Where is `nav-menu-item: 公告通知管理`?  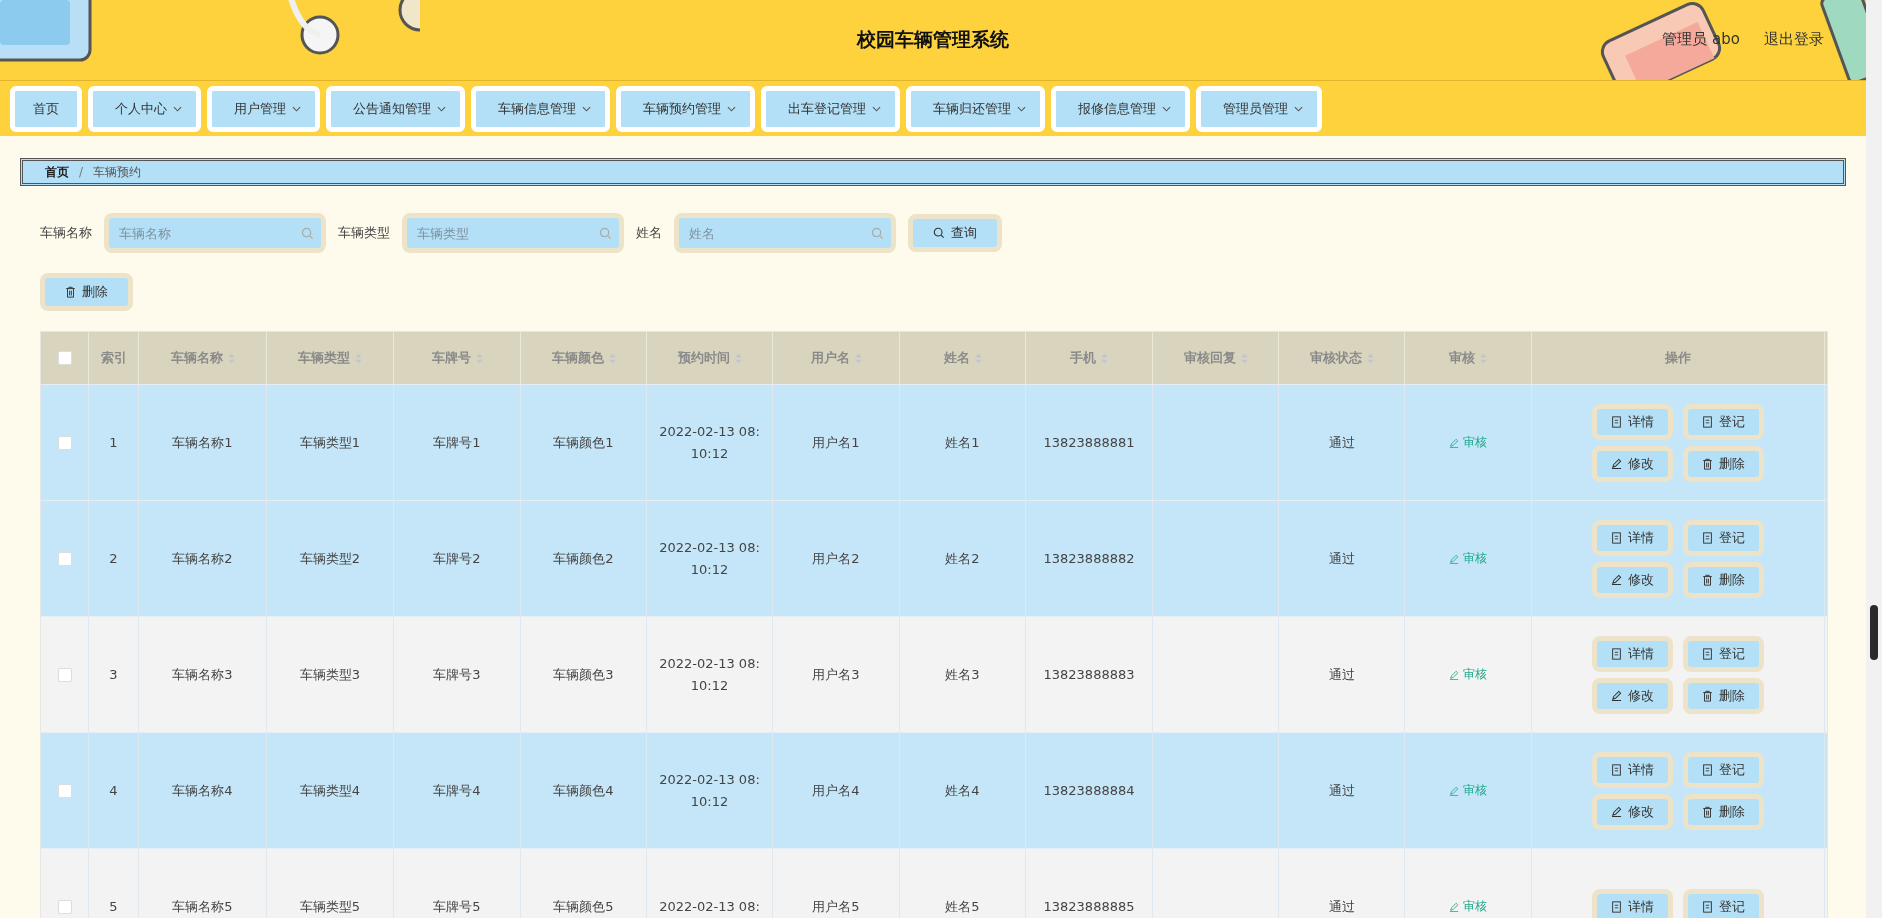 nav-menu-item: 公告通知管理 is located at coordinates (395, 109).